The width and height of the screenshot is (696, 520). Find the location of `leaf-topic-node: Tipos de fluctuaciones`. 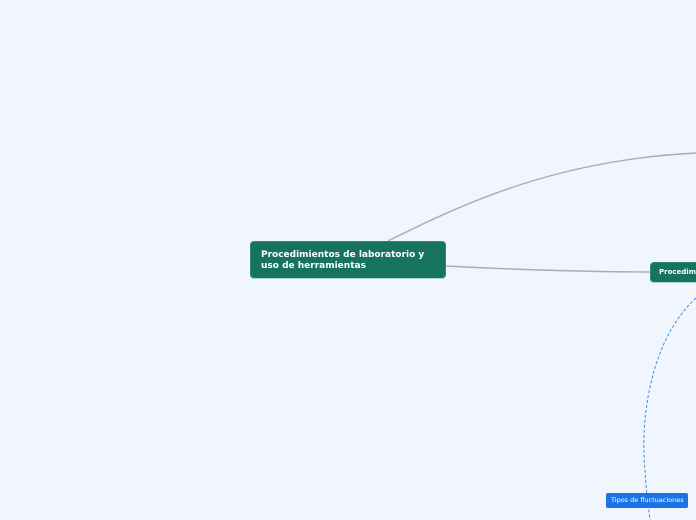

leaf-topic-node: Tipos de fluctuaciones is located at coordinates (647, 500).